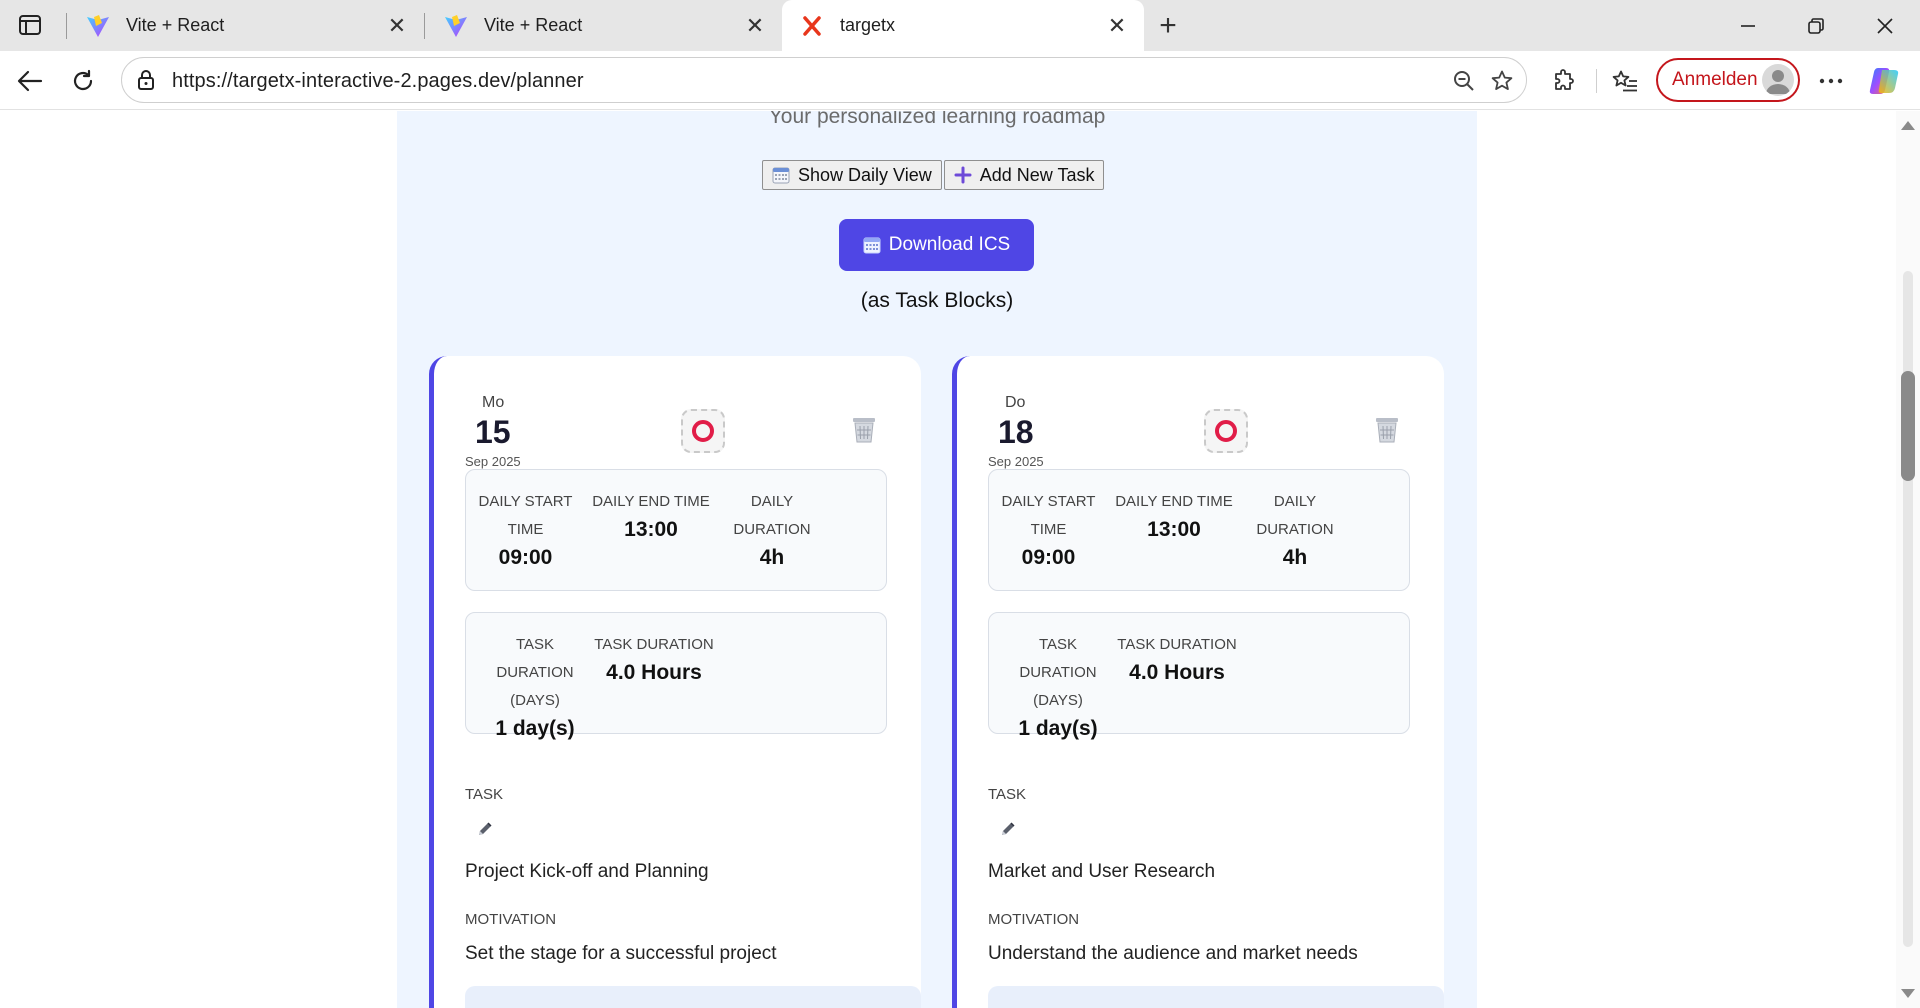 This screenshot has height=1008, width=1920. Describe the element at coordinates (535, 728) in the screenshot. I see `task-duration-days-value: 1 day(s)` at that location.